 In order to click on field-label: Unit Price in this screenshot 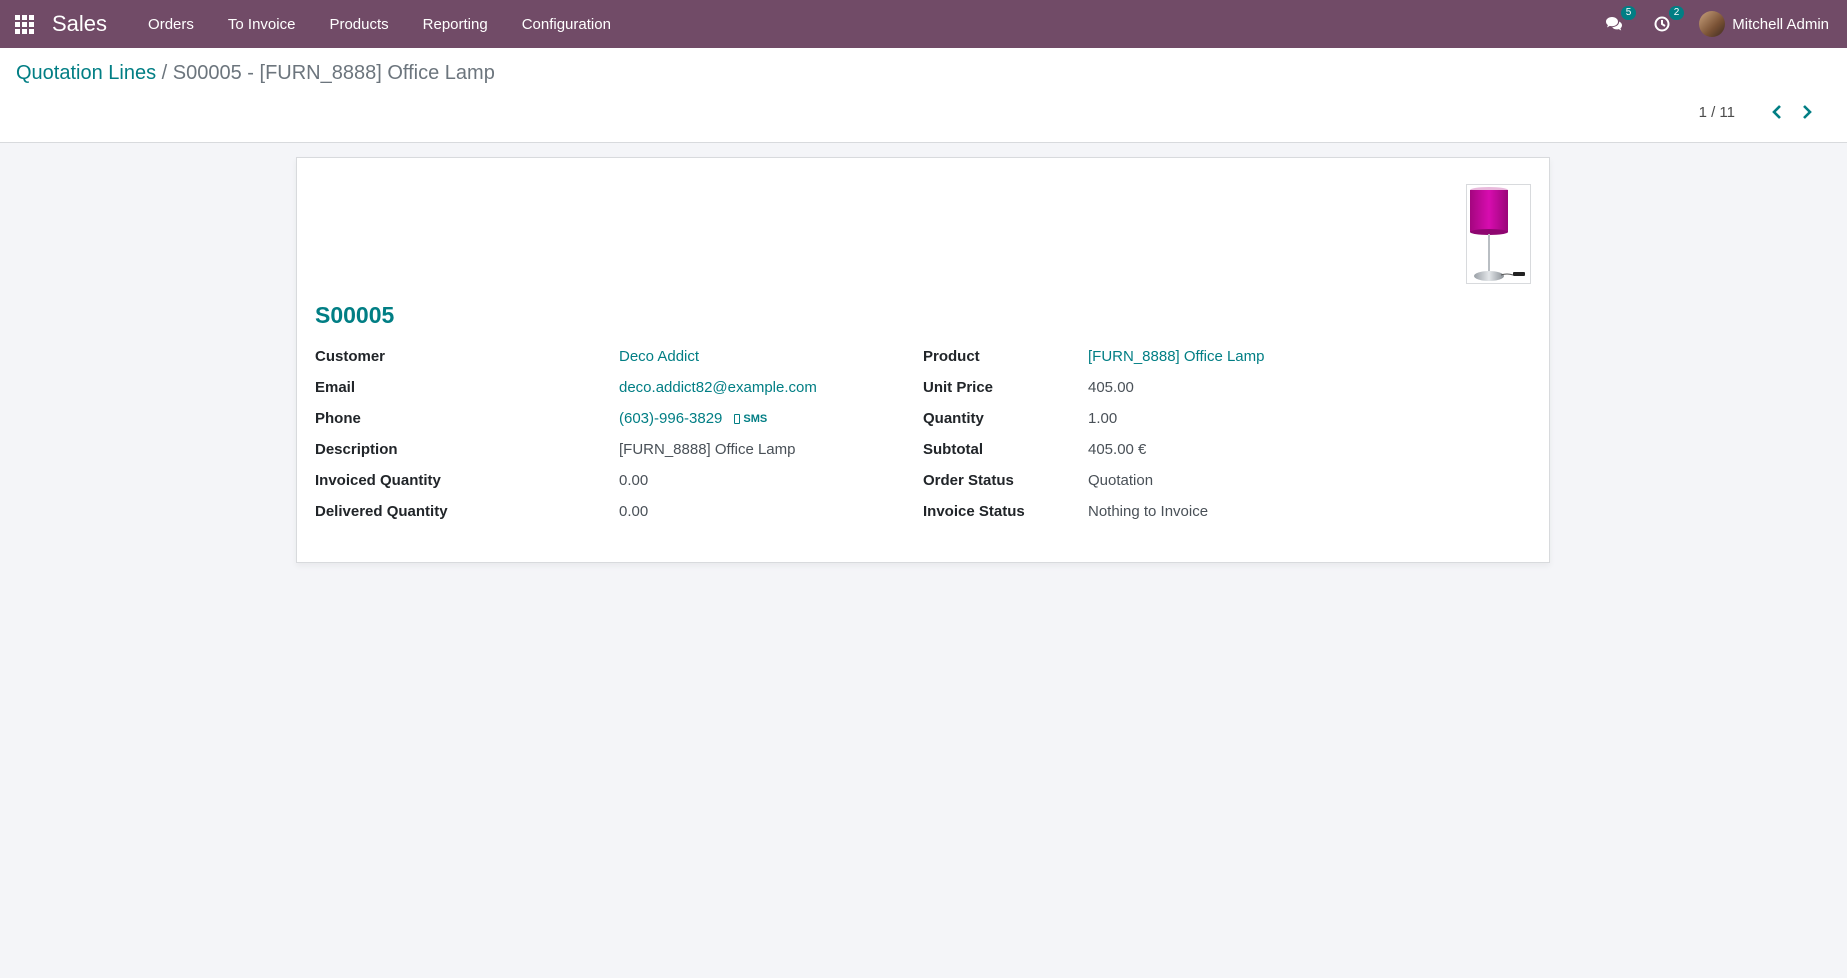, I will do `click(958, 387)`.